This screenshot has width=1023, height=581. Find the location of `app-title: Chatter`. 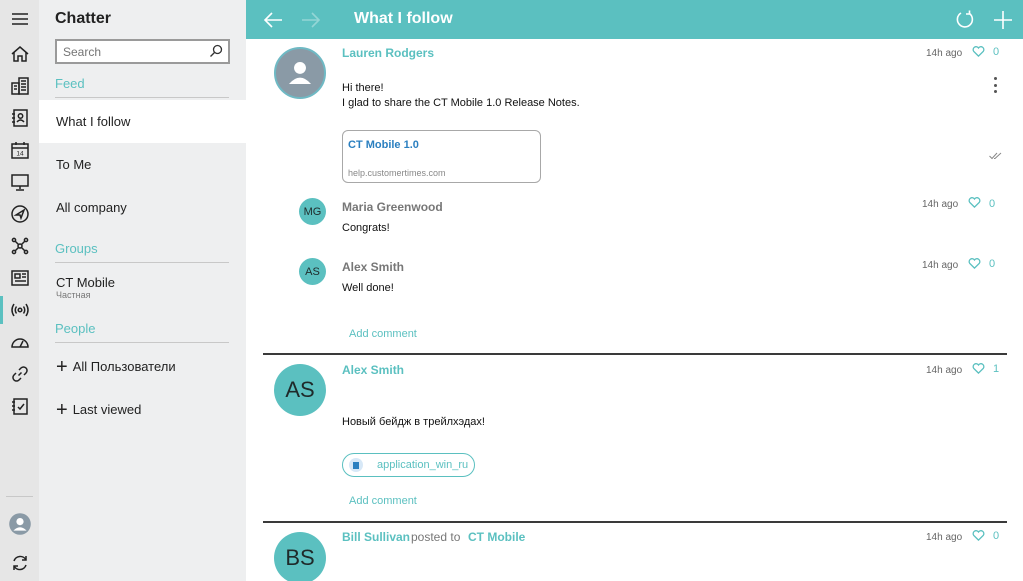

app-title: Chatter is located at coordinates (83, 18).